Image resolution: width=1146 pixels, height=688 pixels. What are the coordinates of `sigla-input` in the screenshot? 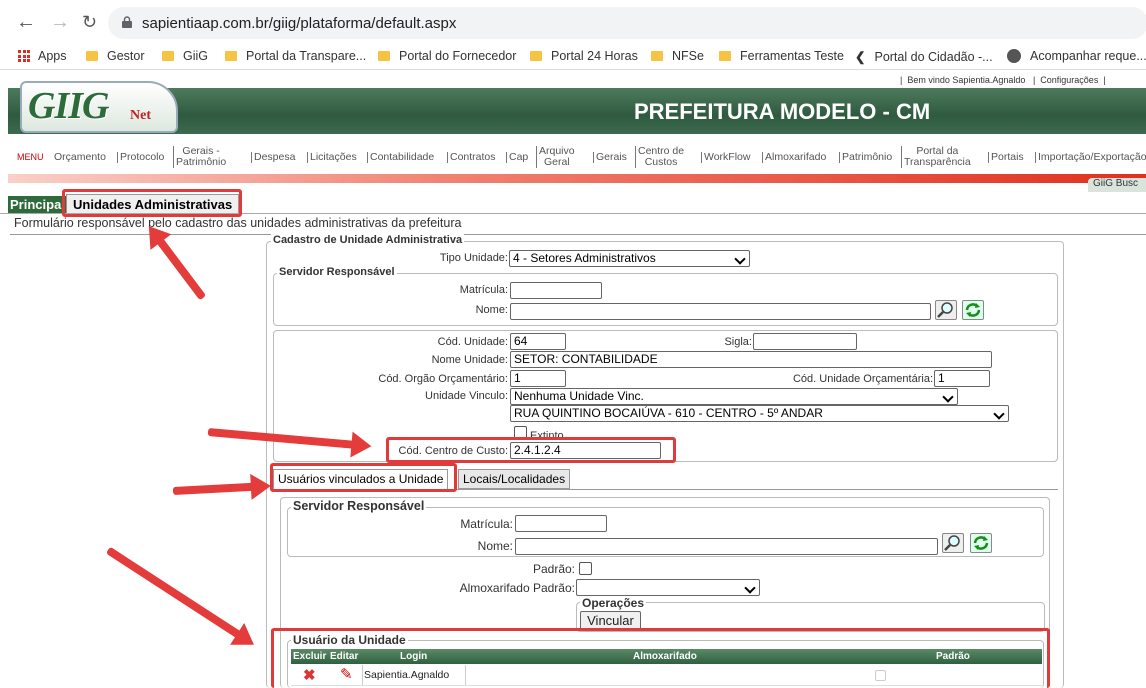 It's located at (805, 341).